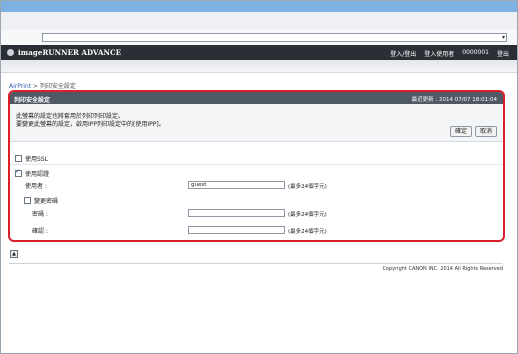  Describe the element at coordinates (57, 86) in the screenshot. I see `breadcrumb-current: 列印安全設定` at that location.